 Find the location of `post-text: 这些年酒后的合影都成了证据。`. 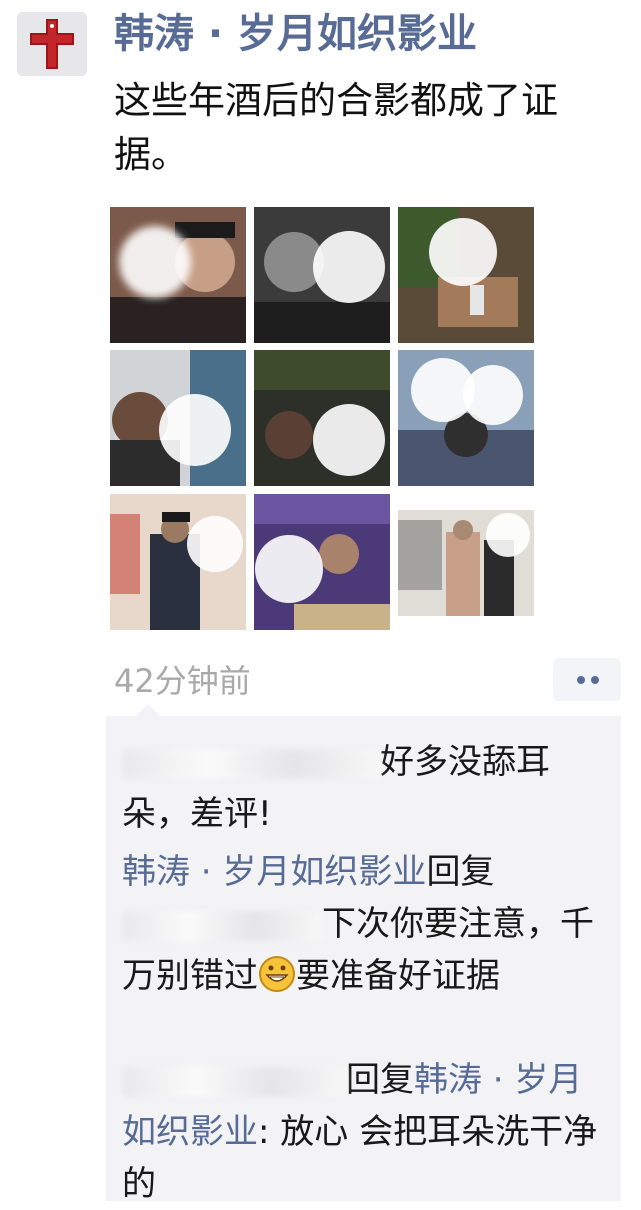

post-text: 这些年酒后的合影都成了证据。 is located at coordinates (336, 127).